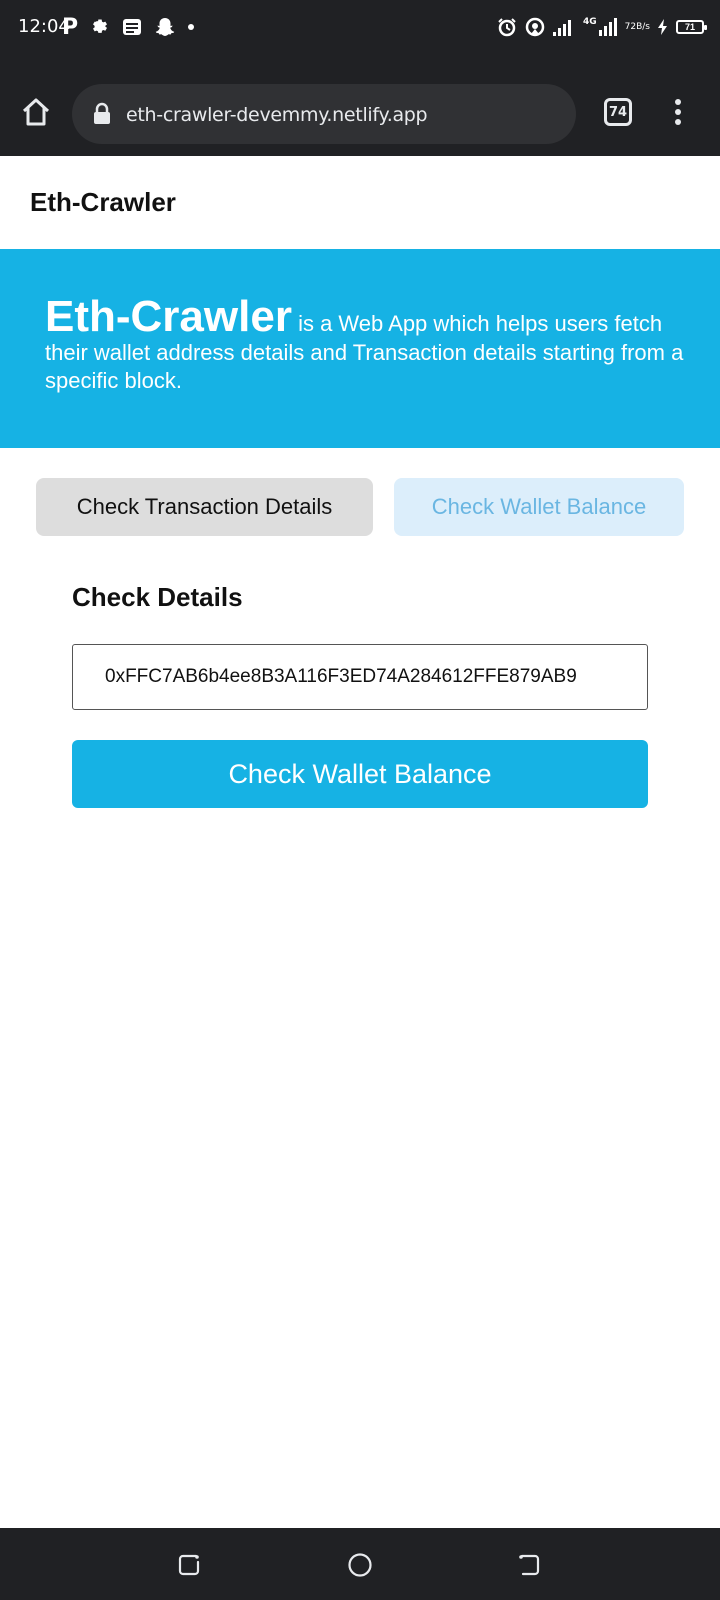 This screenshot has height=1600, width=720. Describe the element at coordinates (507, 27) in the screenshot. I see `alarm-icon` at that location.